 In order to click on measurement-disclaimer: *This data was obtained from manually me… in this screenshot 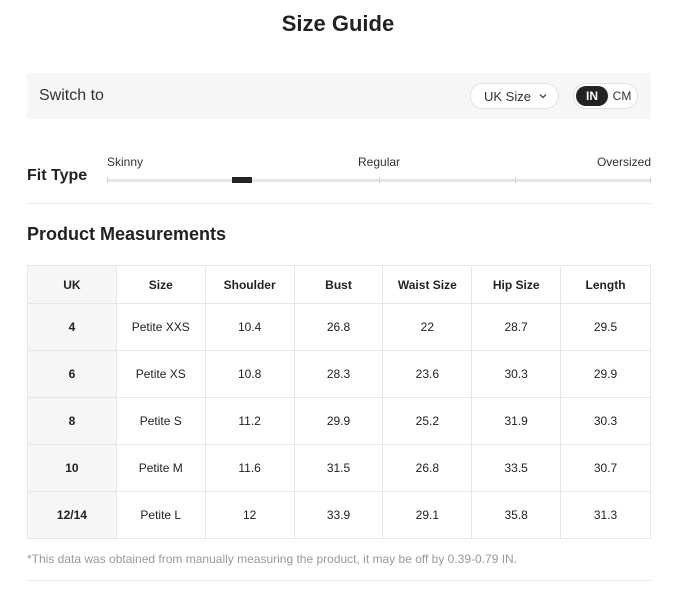, I will do `click(272, 559)`.